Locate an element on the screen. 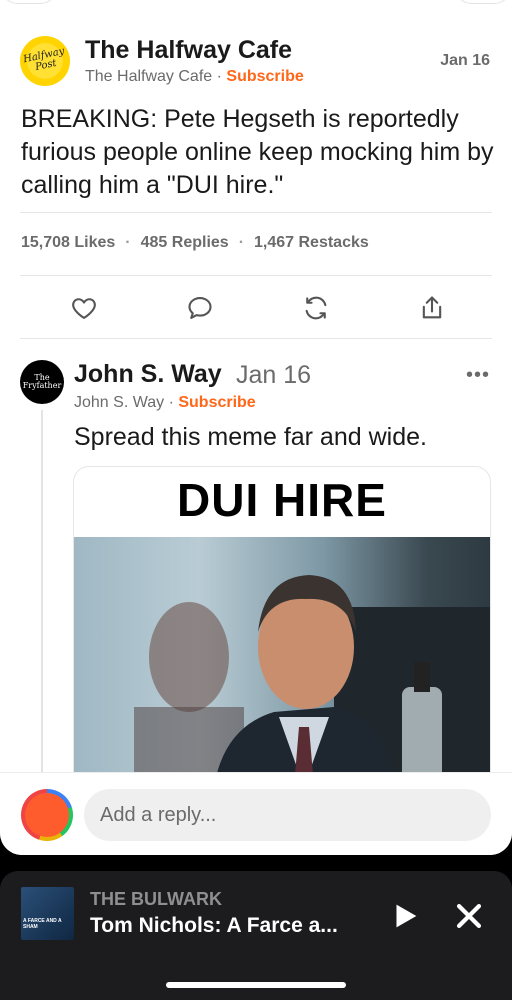  reply-subscribe-link: Subscribe is located at coordinates (216, 402).